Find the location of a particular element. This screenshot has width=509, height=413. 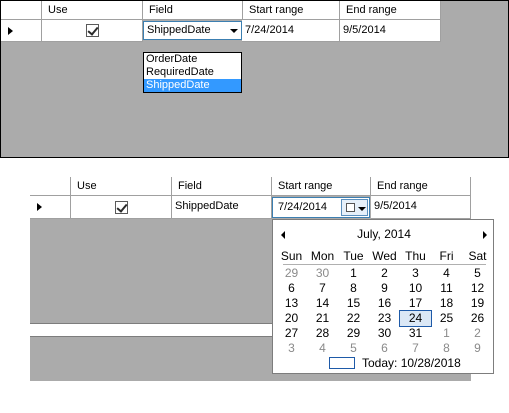

end-range-value: 9/5/2014 is located at coordinates (364, 30).